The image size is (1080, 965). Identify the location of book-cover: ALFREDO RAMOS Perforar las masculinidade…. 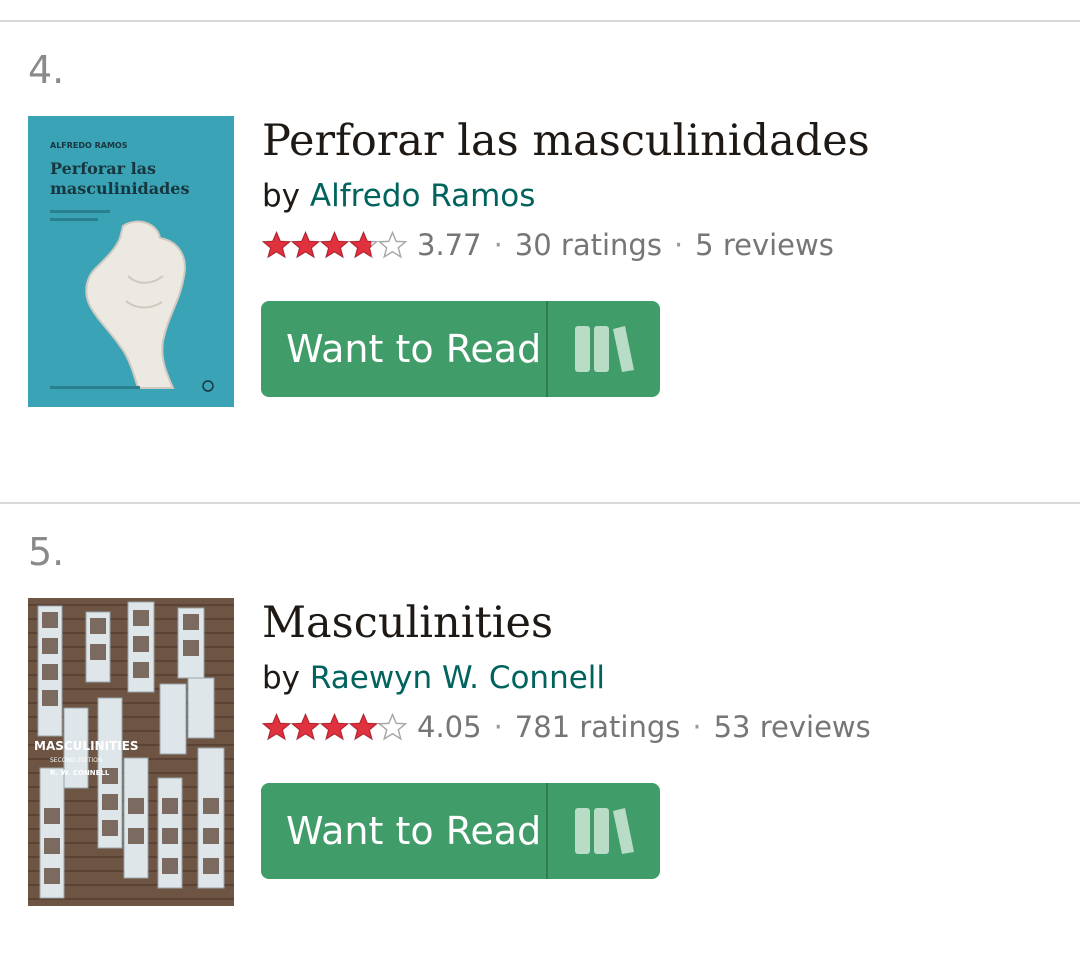
(131, 261).